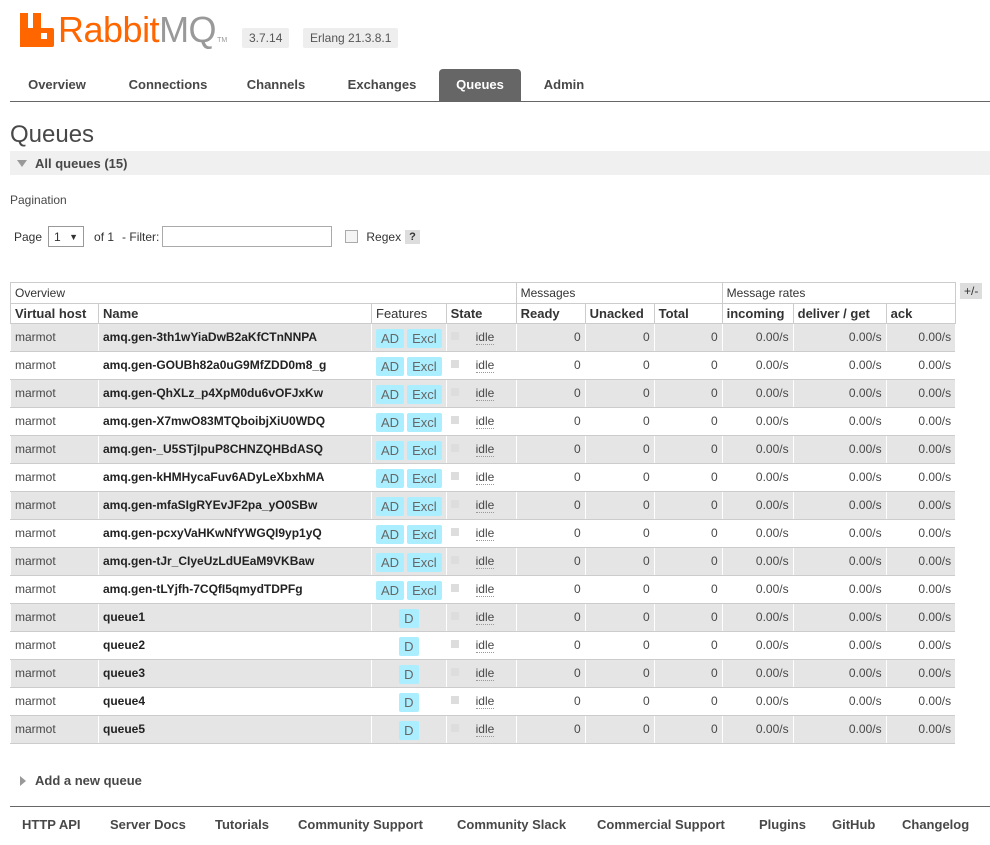 Image resolution: width=990 pixels, height=845 pixels. I want to click on queue-name-link: amq.gen-tJr_CIyeUzLdUEaM9VKBaw, so click(235, 561).